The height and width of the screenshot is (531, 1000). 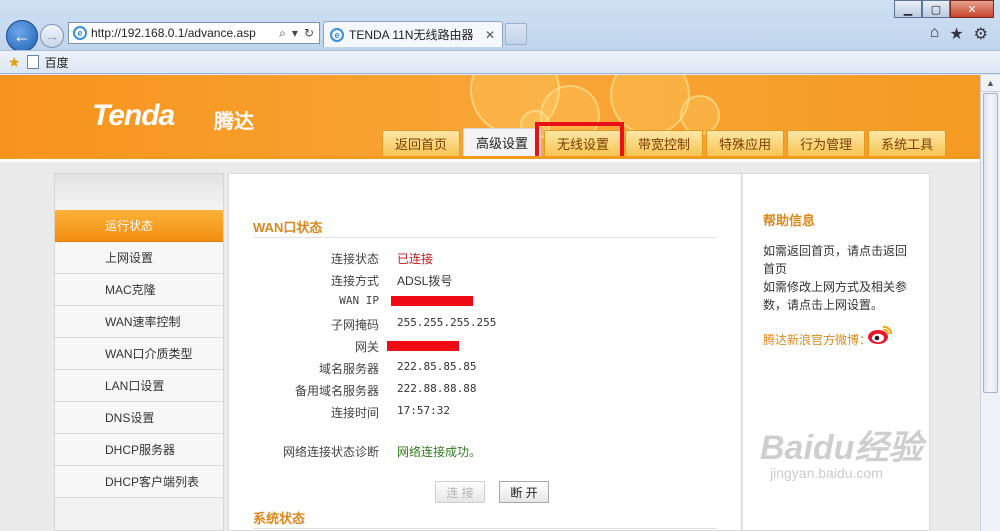 What do you see at coordinates (425, 281) in the screenshot?
I see `connection-type-value: ADSL拨号` at bounding box center [425, 281].